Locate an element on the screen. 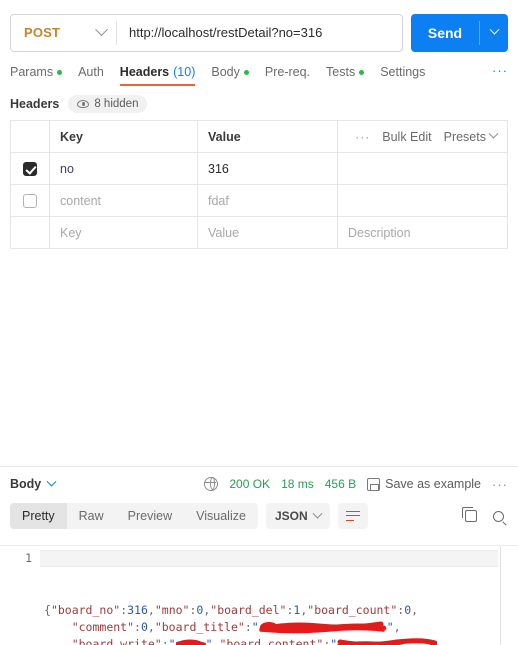 The width and height of the screenshot is (518, 645). save-as-example-label: Save as example is located at coordinates (433, 484).